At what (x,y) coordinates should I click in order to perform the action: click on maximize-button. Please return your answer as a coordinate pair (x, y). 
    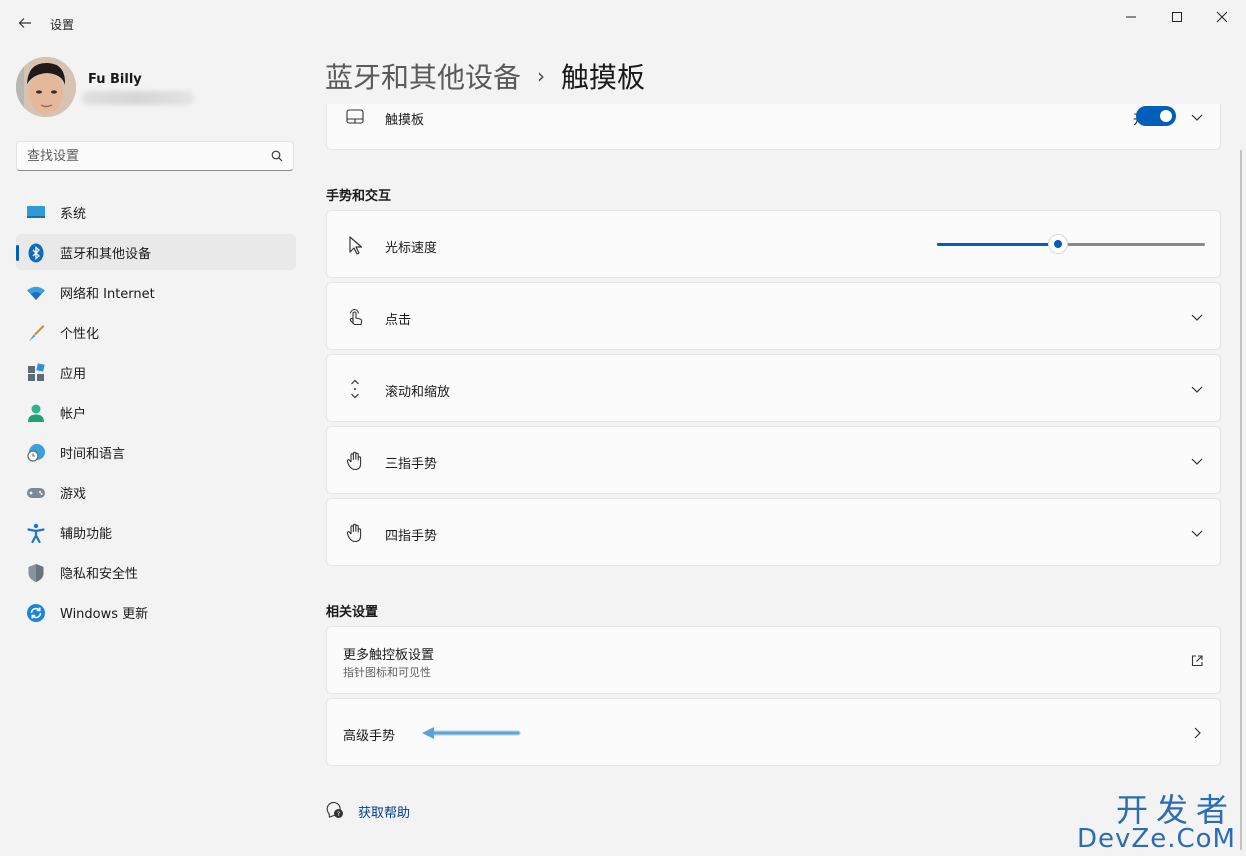
    Looking at the image, I should click on (1177, 17).